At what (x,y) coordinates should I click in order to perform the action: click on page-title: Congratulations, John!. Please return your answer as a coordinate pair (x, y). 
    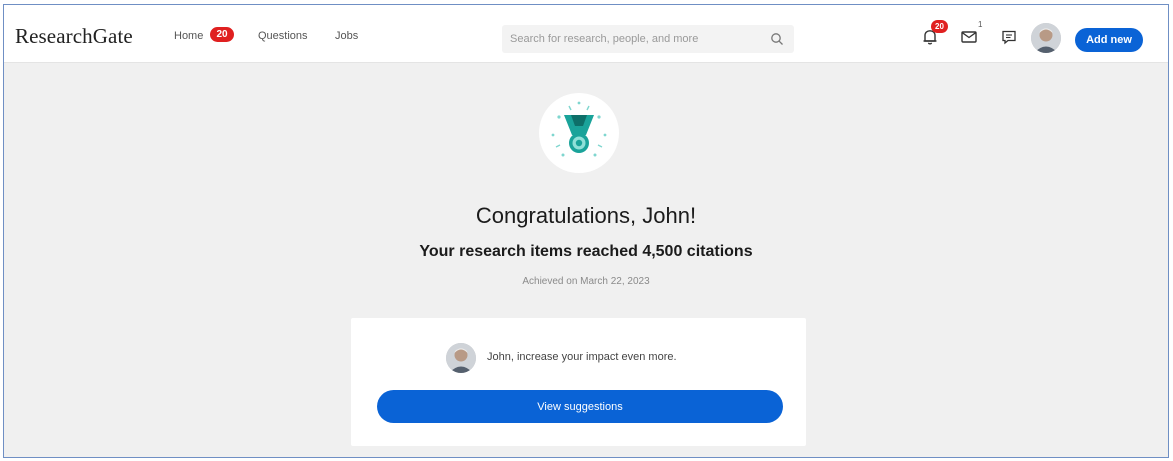
    Looking at the image, I should click on (586, 215).